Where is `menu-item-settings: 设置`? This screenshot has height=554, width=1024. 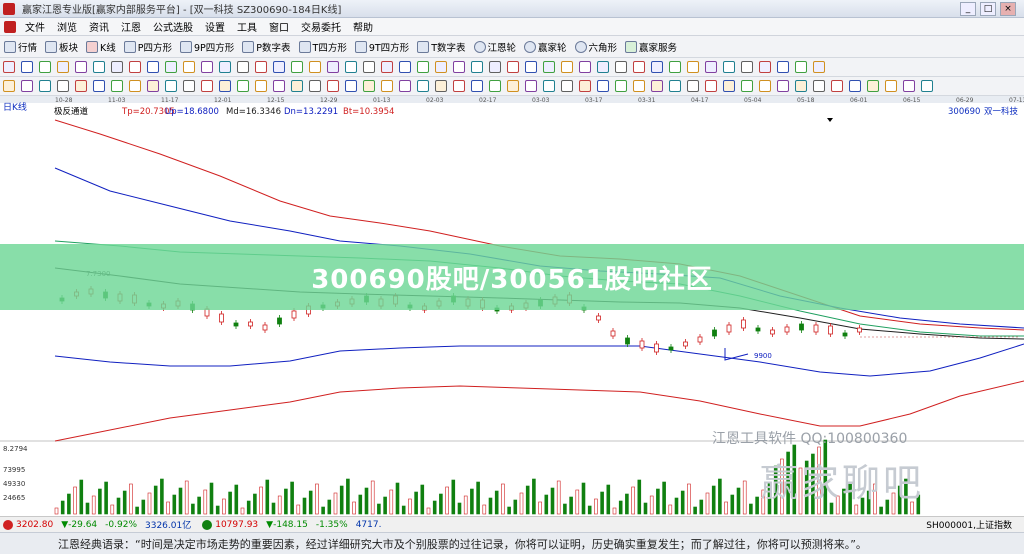
menu-item-settings: 设置 is located at coordinates (215, 26).